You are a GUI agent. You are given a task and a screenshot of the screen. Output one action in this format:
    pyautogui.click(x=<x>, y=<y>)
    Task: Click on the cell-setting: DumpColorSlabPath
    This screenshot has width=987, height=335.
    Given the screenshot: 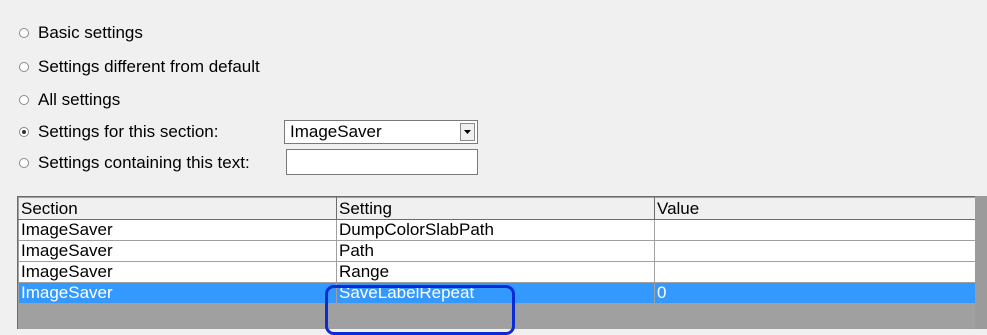 What is the action you would take?
    pyautogui.click(x=495, y=230)
    